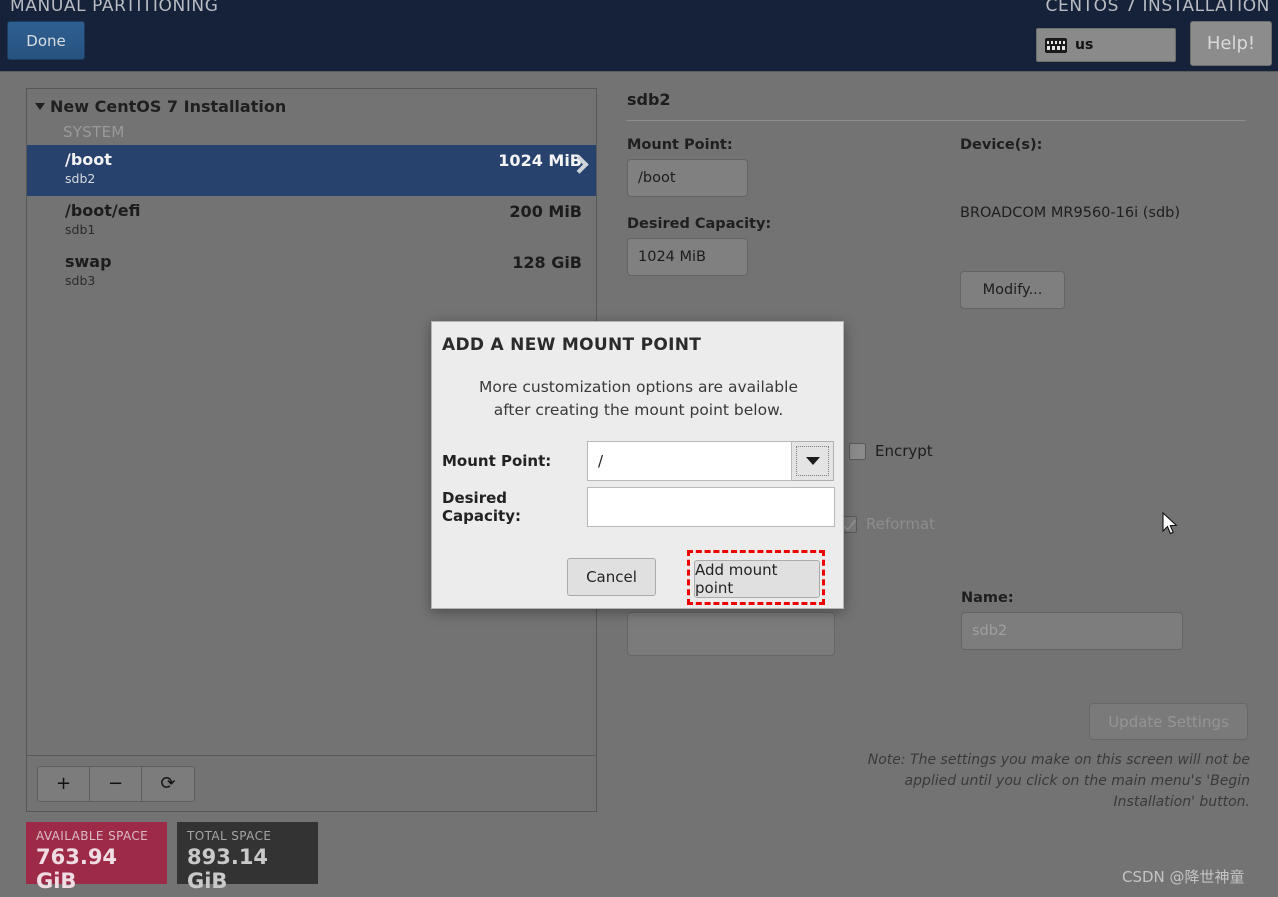 Image resolution: width=1278 pixels, height=897 pixels. I want to click on partition-device: sdb3, so click(80, 280).